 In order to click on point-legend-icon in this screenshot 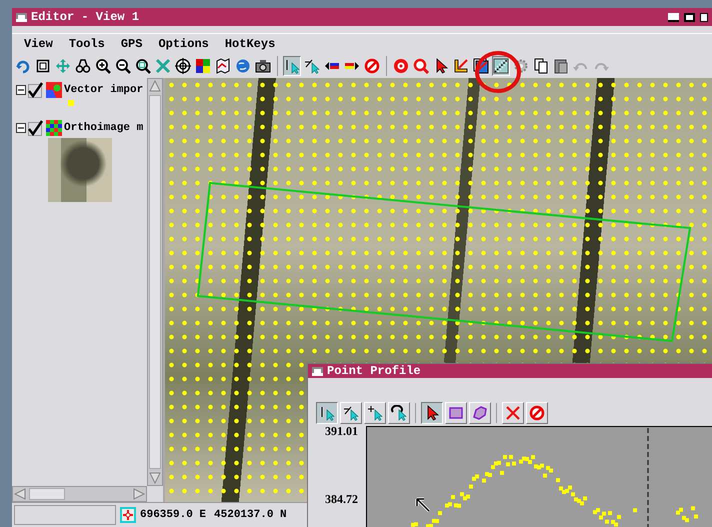, I will do `click(71, 103)`.